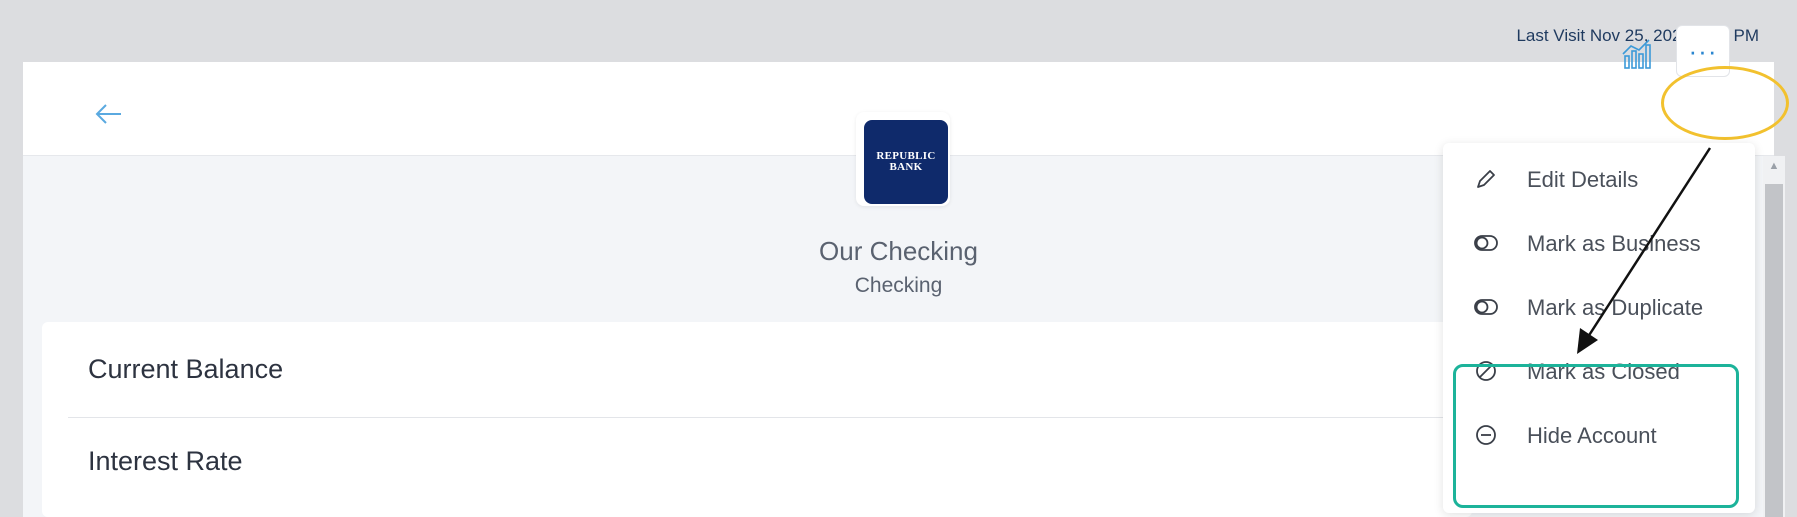 This screenshot has height=517, width=1797. I want to click on highlight-box-annotation, so click(1596, 436).